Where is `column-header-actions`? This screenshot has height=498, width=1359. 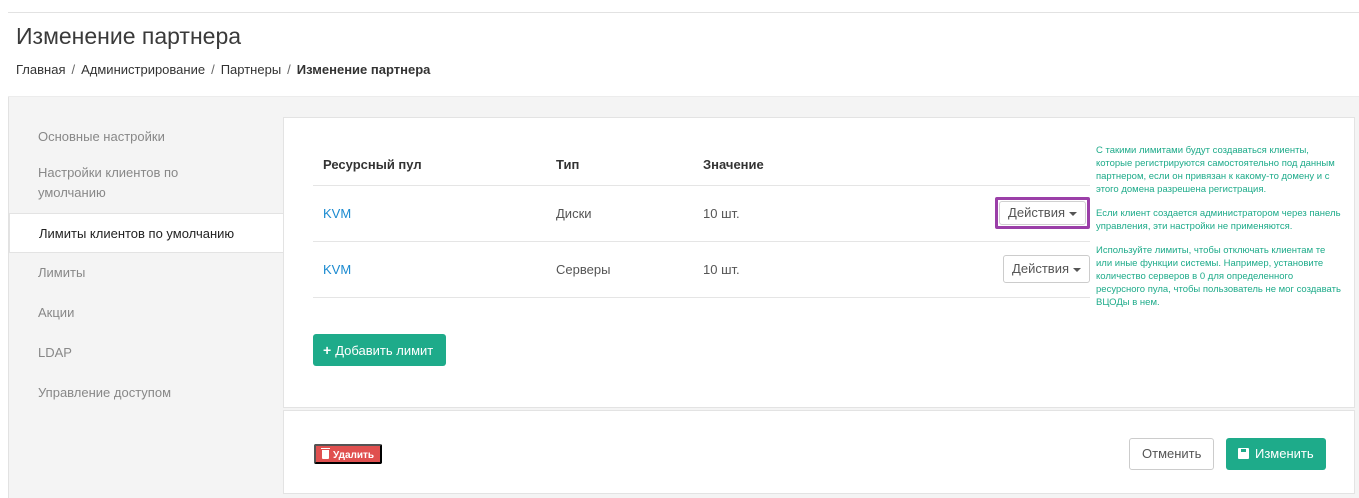
column-header-actions is located at coordinates (1006, 165).